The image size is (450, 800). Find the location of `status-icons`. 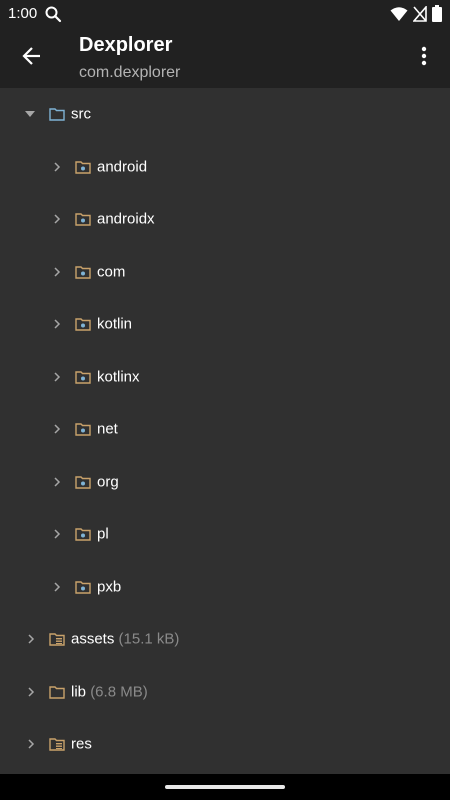

status-icons is located at coordinates (416, 15).